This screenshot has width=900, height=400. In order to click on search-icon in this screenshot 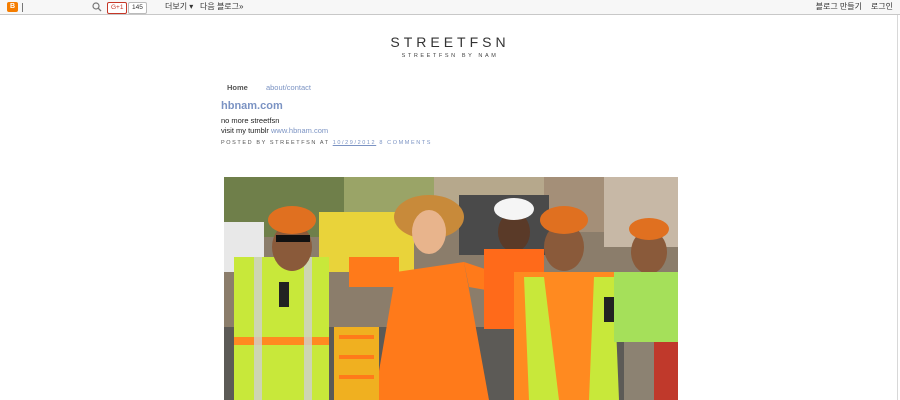, I will do `click(97, 7)`.